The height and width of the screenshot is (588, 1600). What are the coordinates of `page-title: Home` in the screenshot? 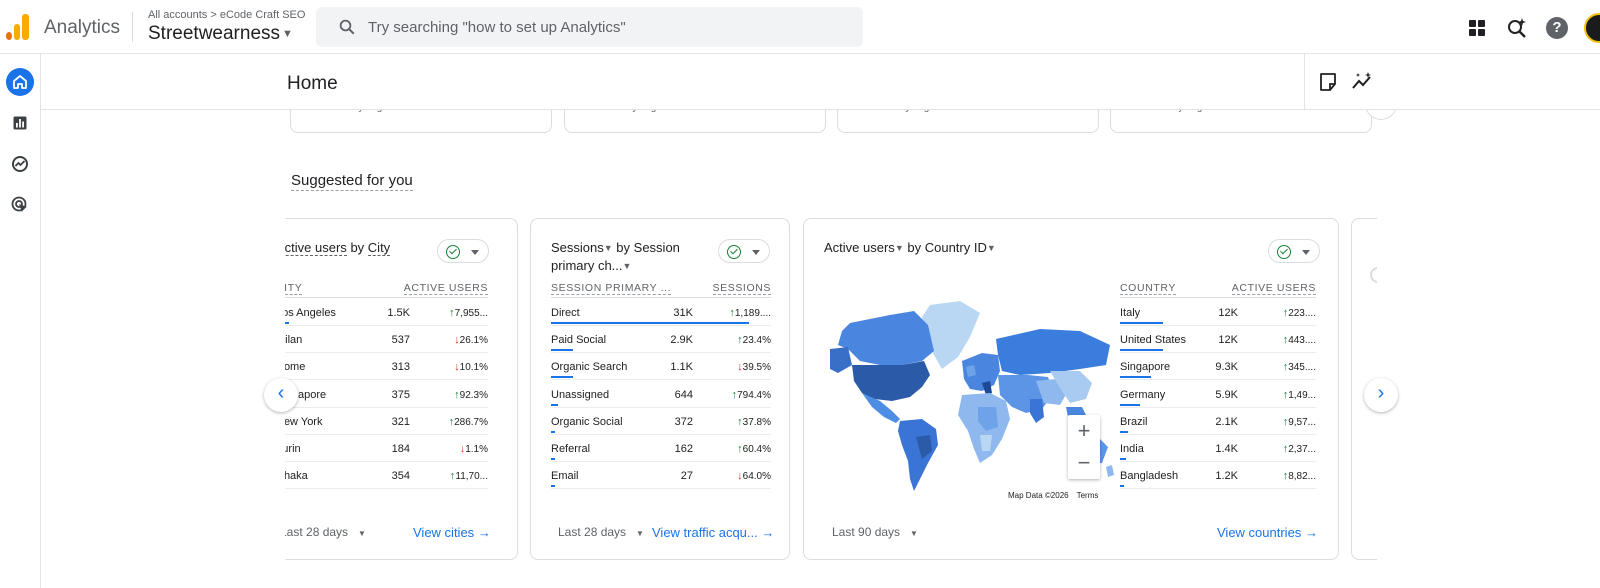 It's located at (312, 83).